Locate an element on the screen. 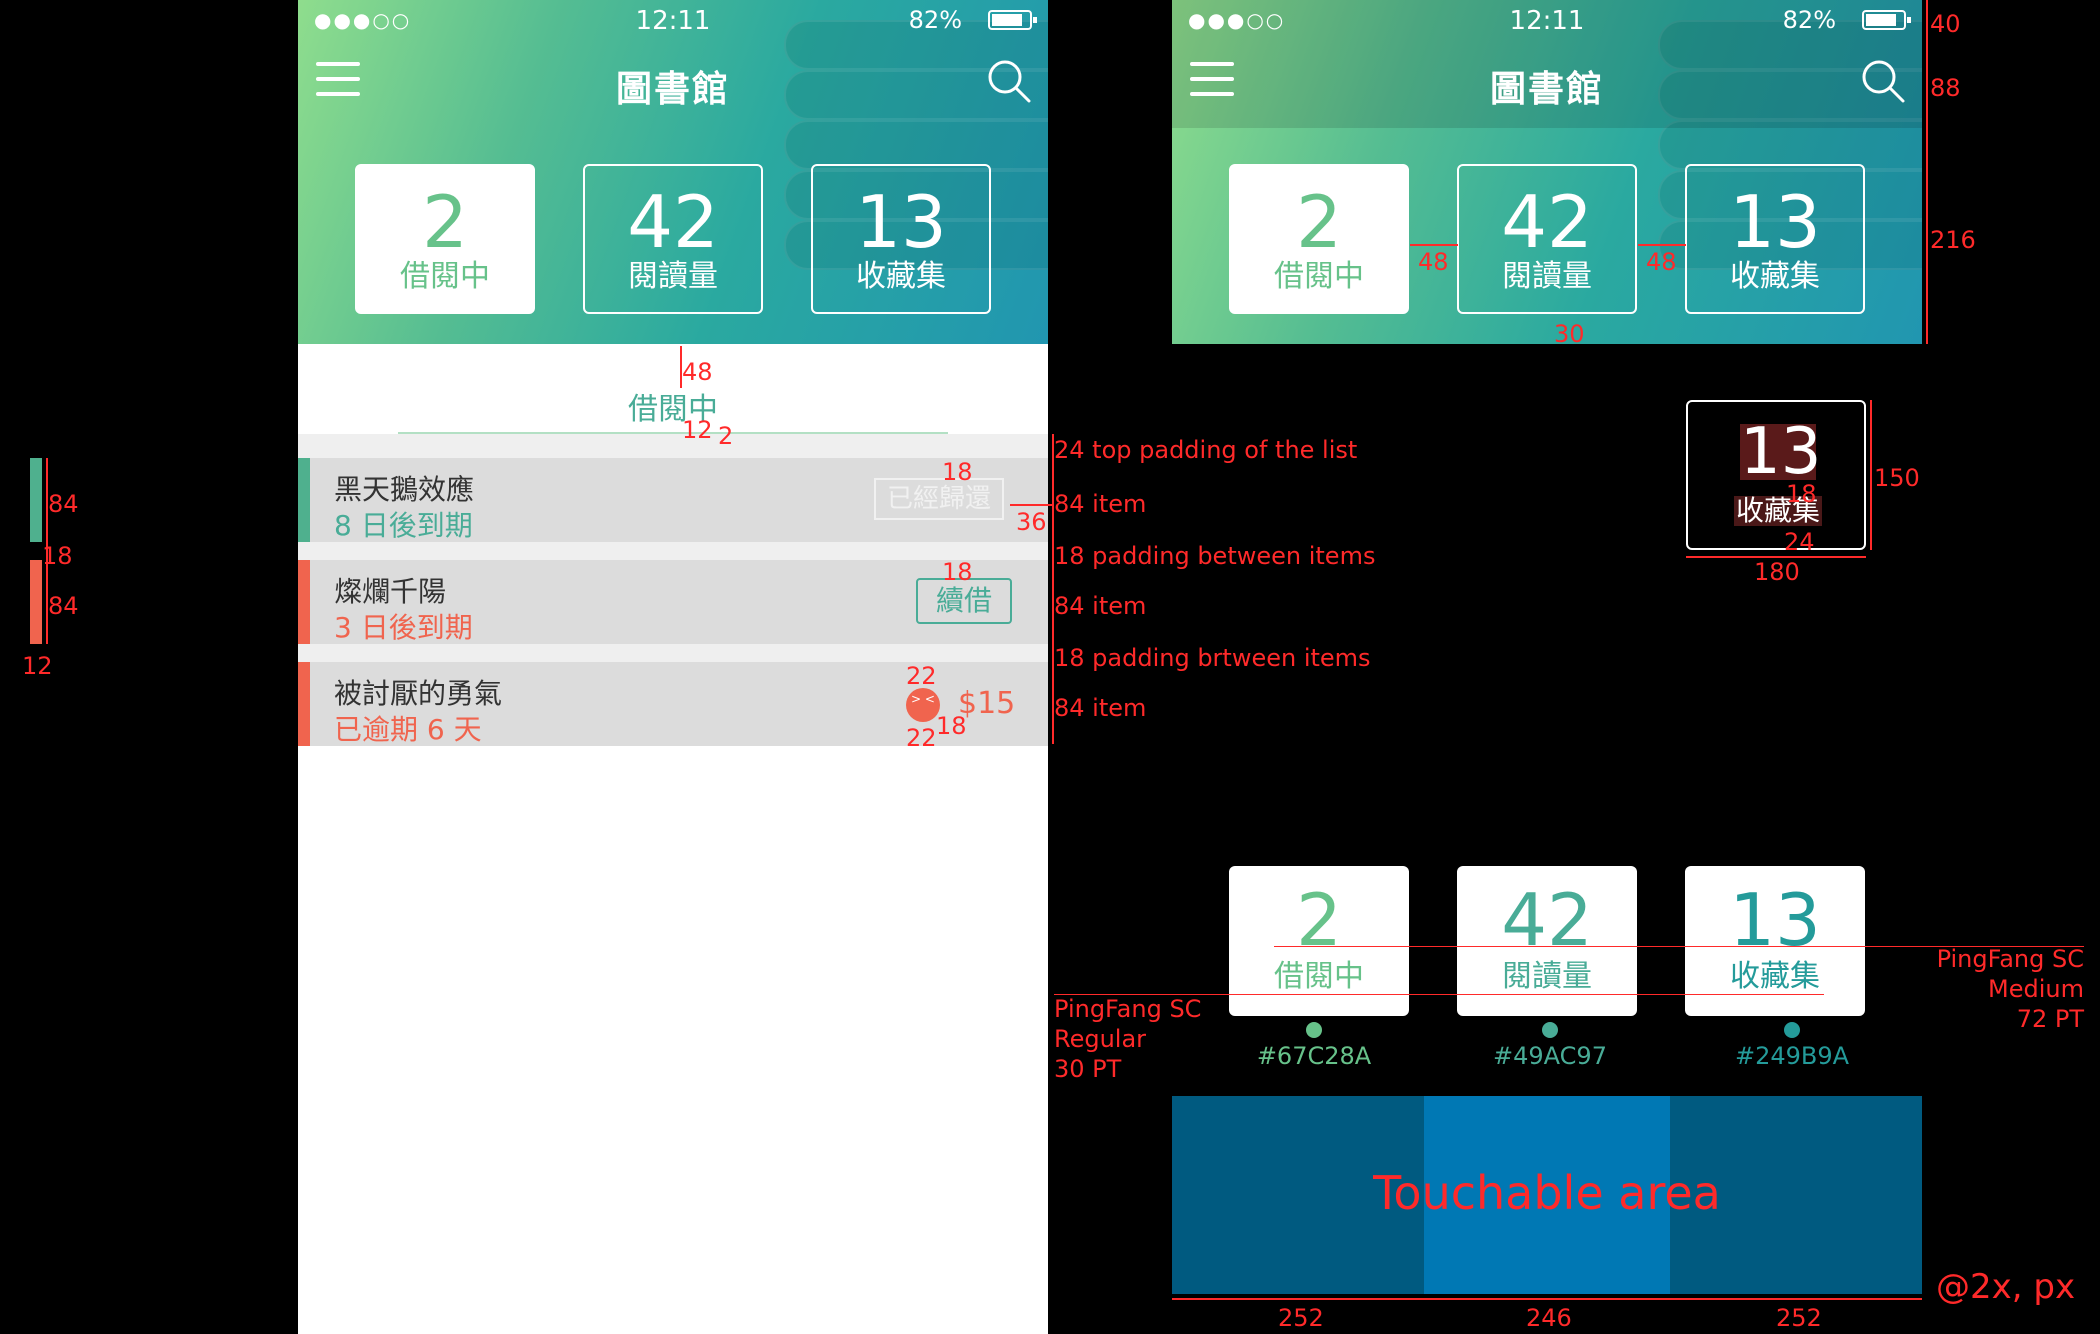  phone-header-spec: ●●●○○ 12:11 82% 圖書館 2 借閱中 42 閱讀量 13 收藏集 is located at coordinates (1547, 172).